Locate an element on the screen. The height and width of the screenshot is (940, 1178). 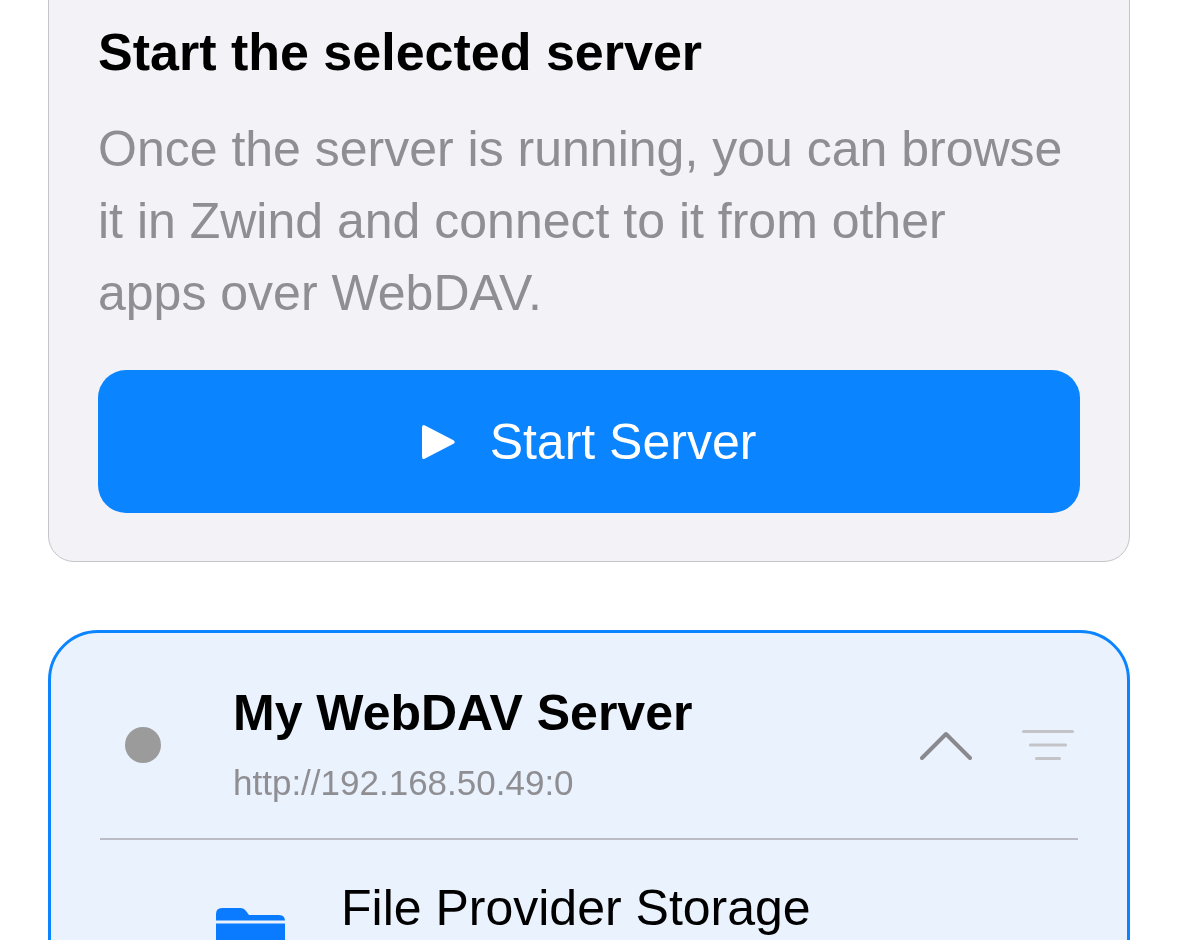
server-name: My WebDAV Server is located at coordinates (463, 713).